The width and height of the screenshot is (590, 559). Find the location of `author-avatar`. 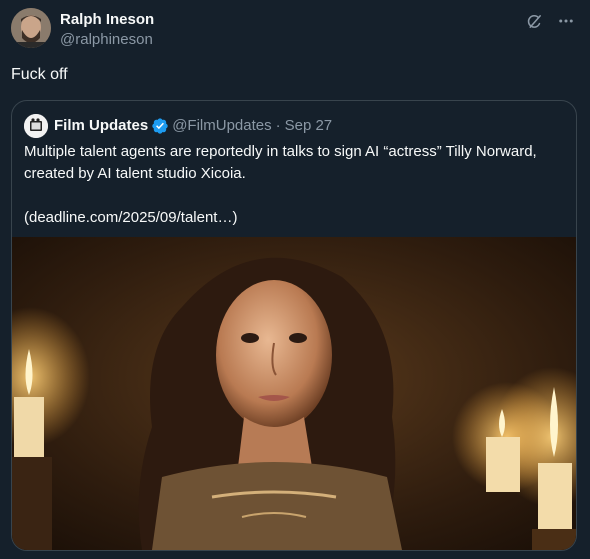

author-avatar is located at coordinates (31, 28).